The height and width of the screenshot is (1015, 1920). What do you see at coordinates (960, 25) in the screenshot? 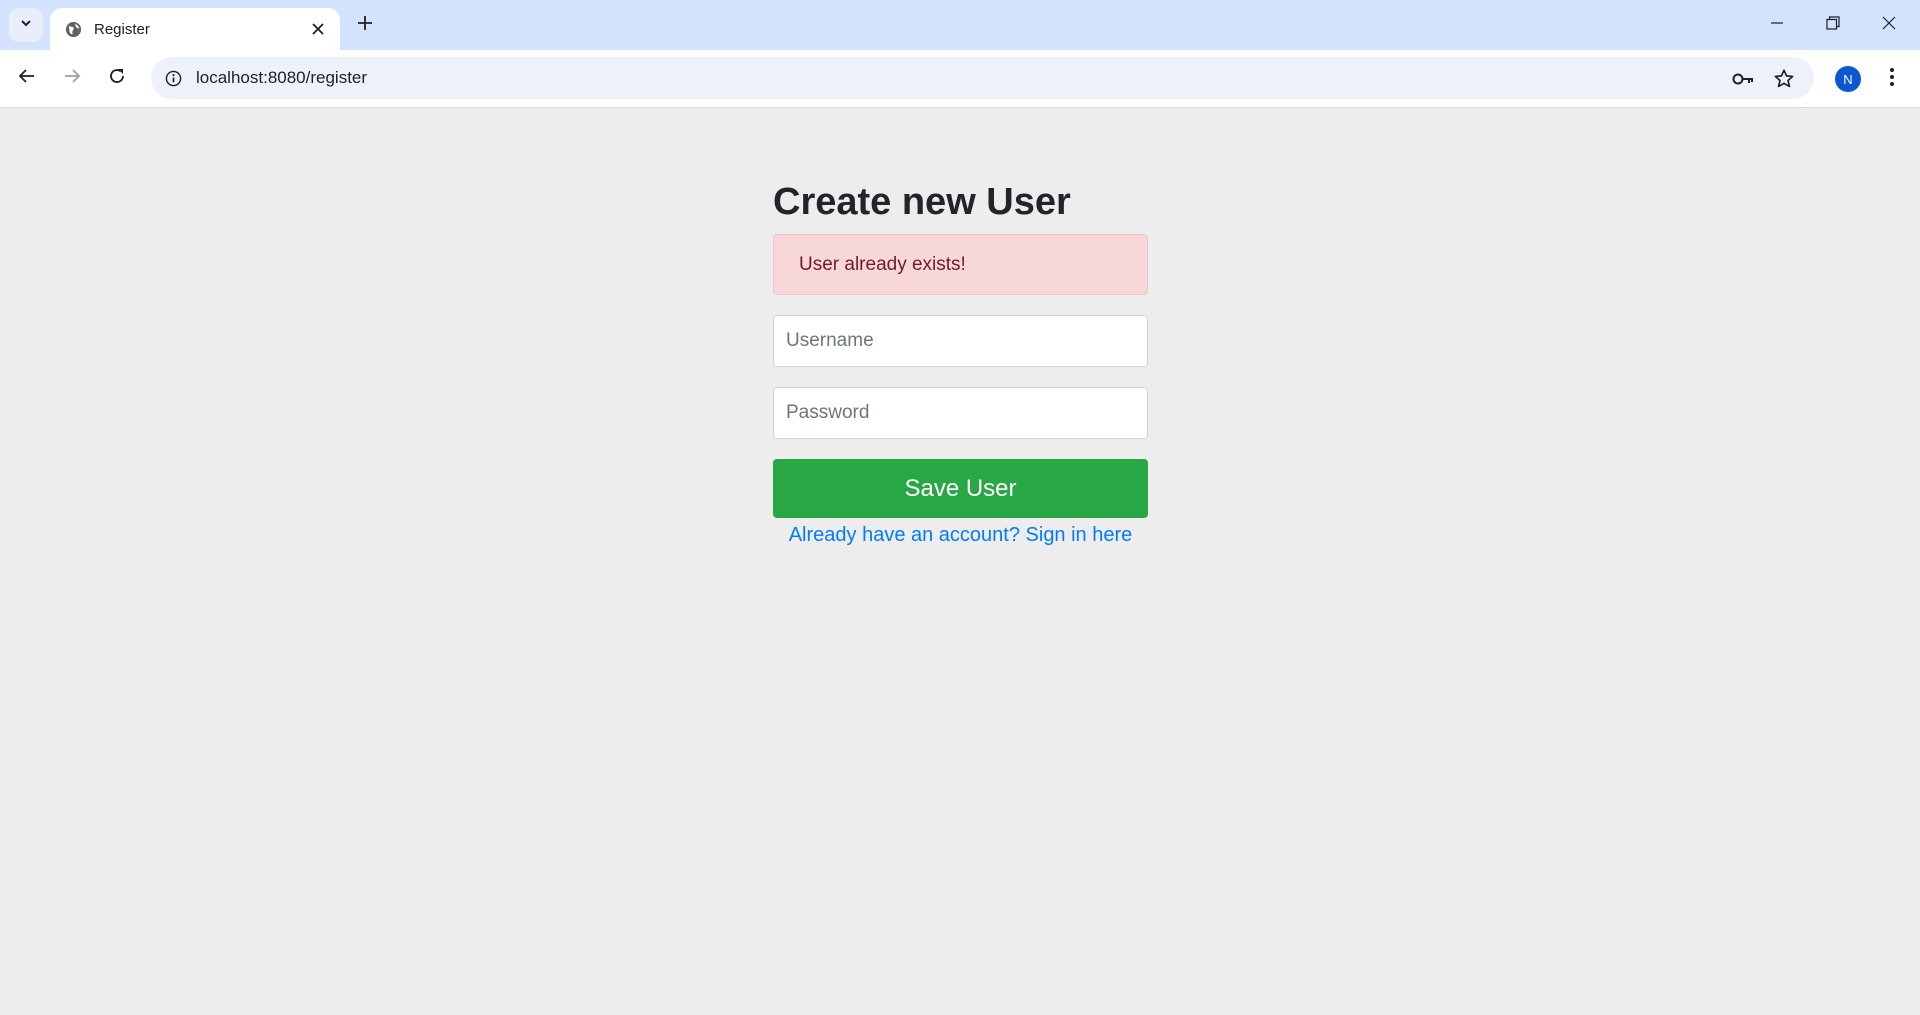
I see `browser-tab-bar: Register` at bounding box center [960, 25].